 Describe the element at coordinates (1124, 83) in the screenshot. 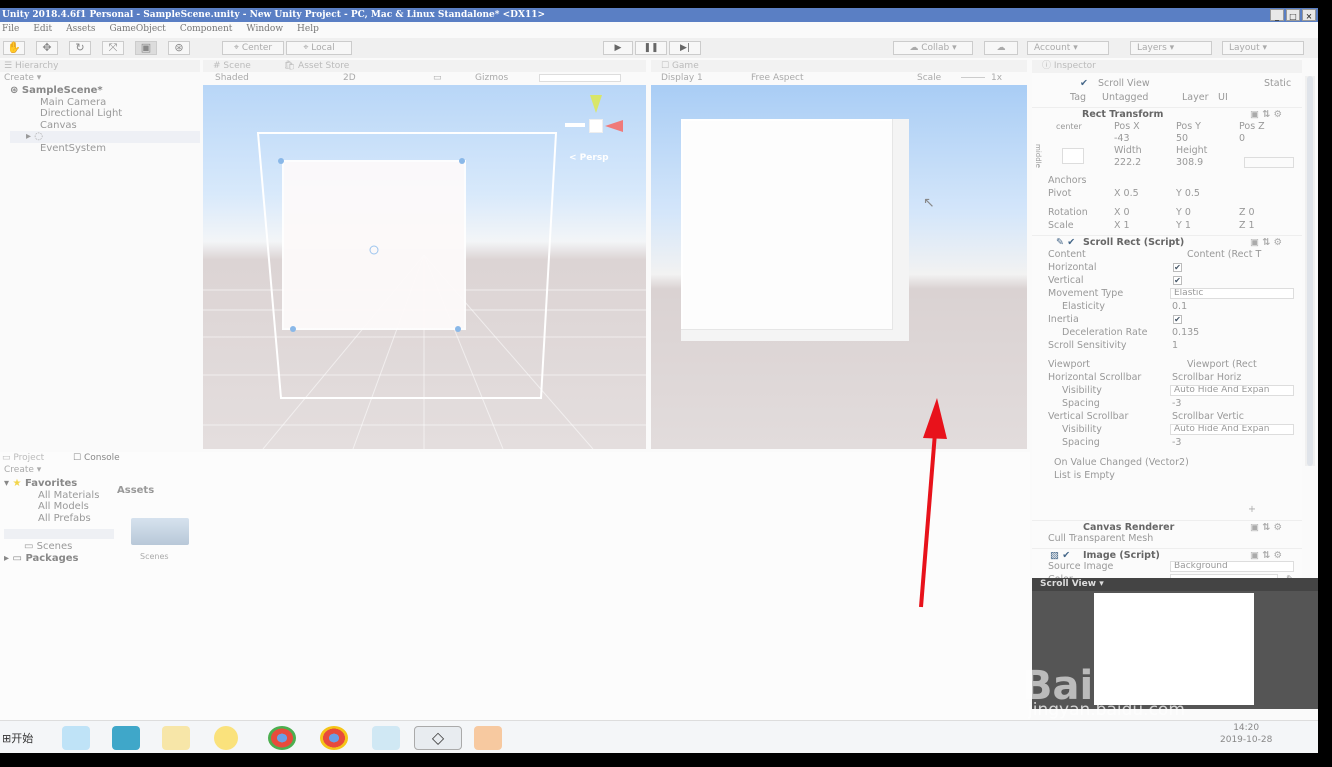

I see `object-name: Scroll View` at that location.